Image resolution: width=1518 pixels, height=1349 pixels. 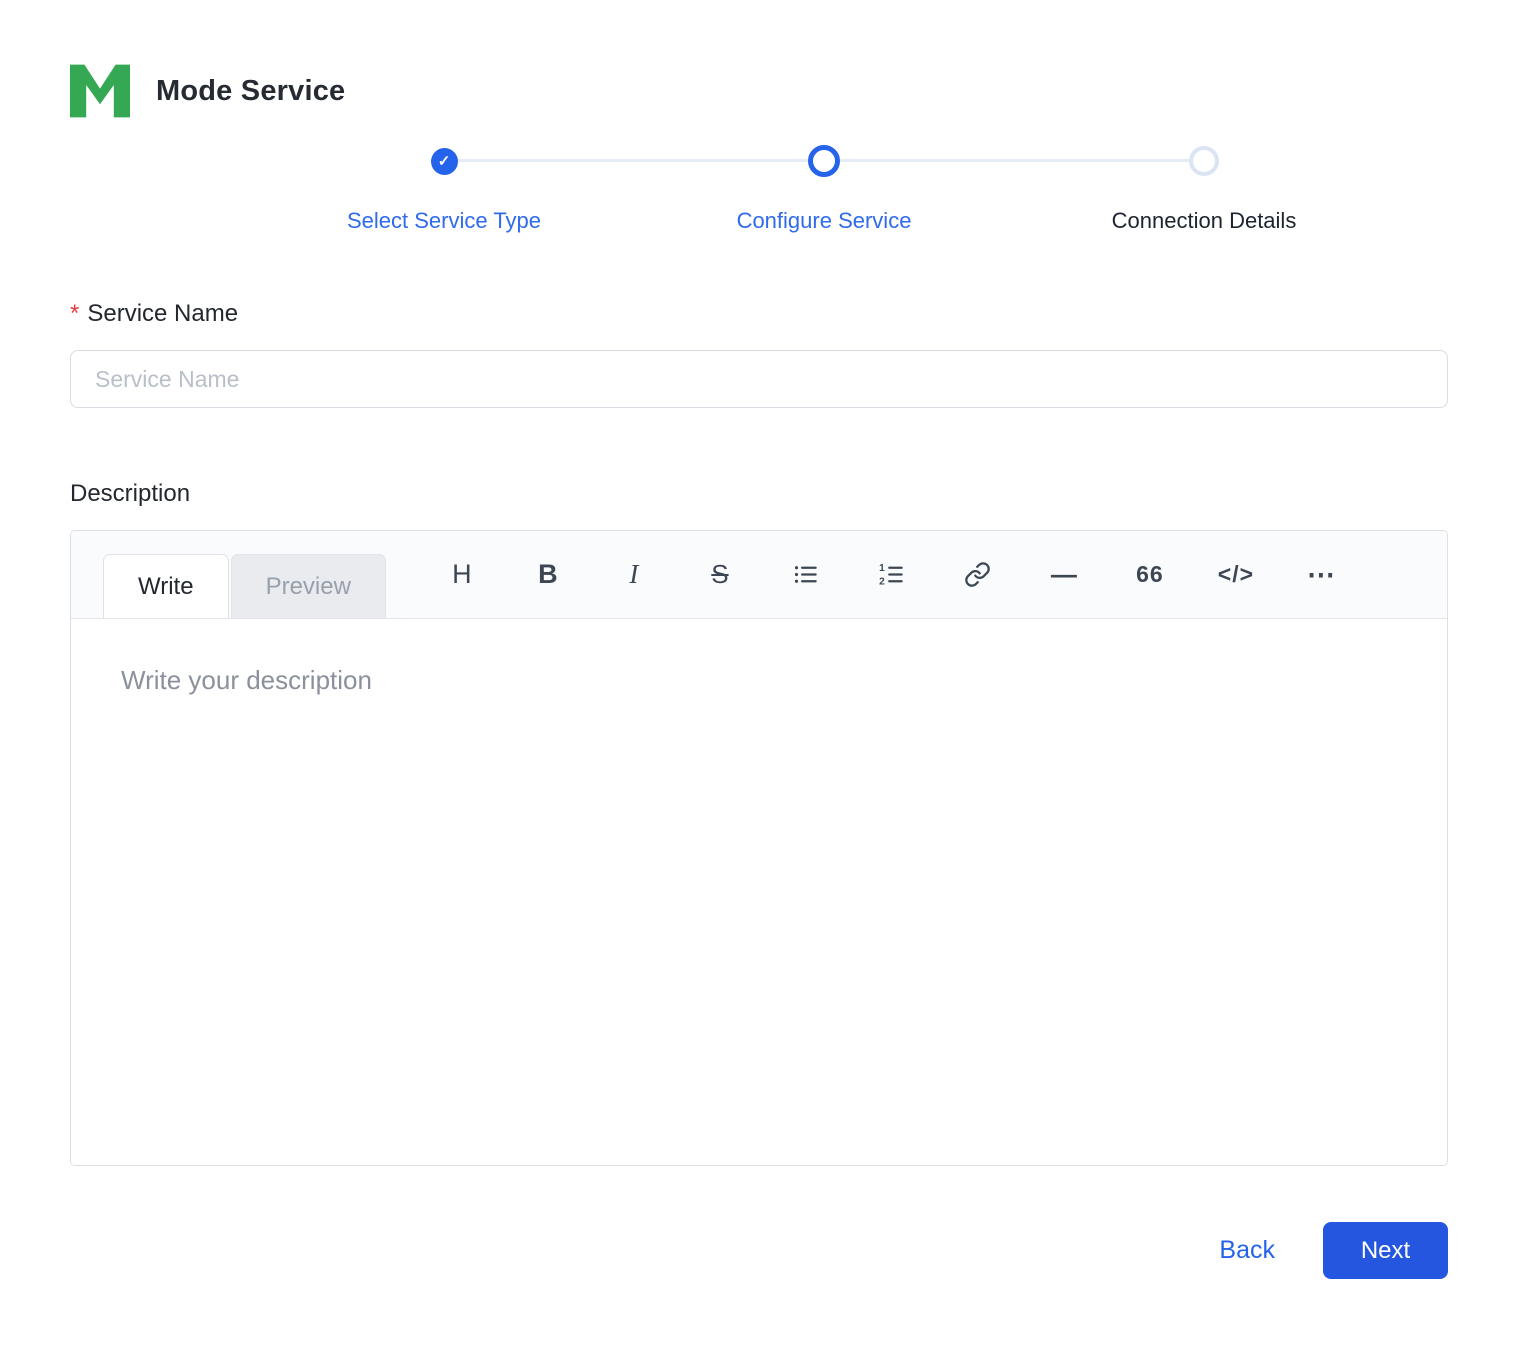 What do you see at coordinates (1247, 1250) in the screenshot?
I see `back-button: Back` at bounding box center [1247, 1250].